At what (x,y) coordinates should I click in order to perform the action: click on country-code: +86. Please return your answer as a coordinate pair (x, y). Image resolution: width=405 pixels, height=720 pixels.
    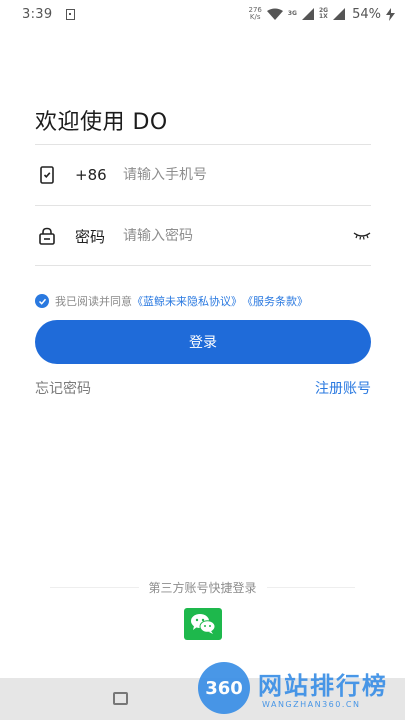
    Looking at the image, I should click on (91, 175).